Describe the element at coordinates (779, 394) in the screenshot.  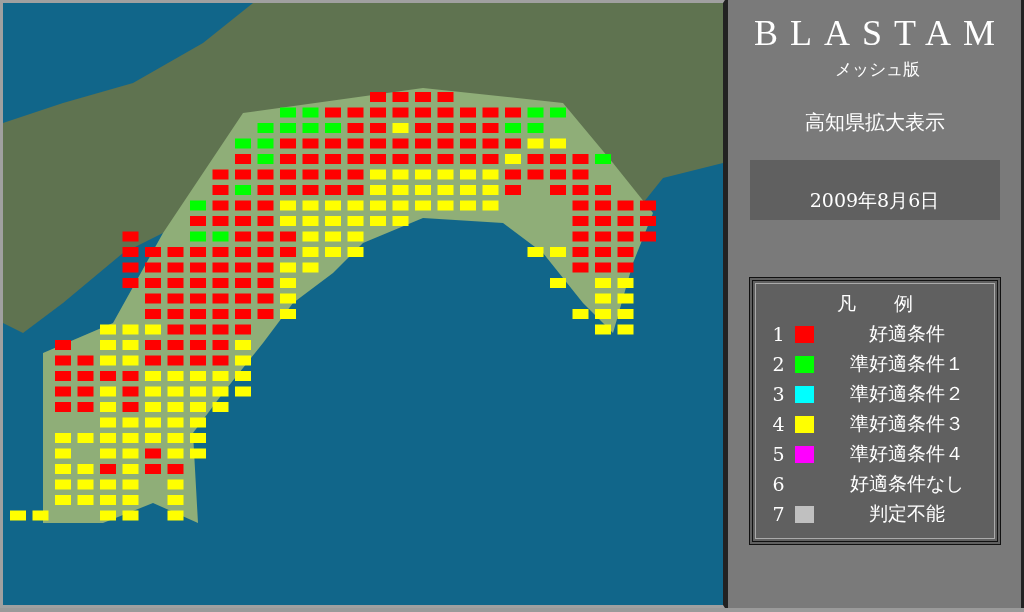
I see `legend-number: 3` at that location.